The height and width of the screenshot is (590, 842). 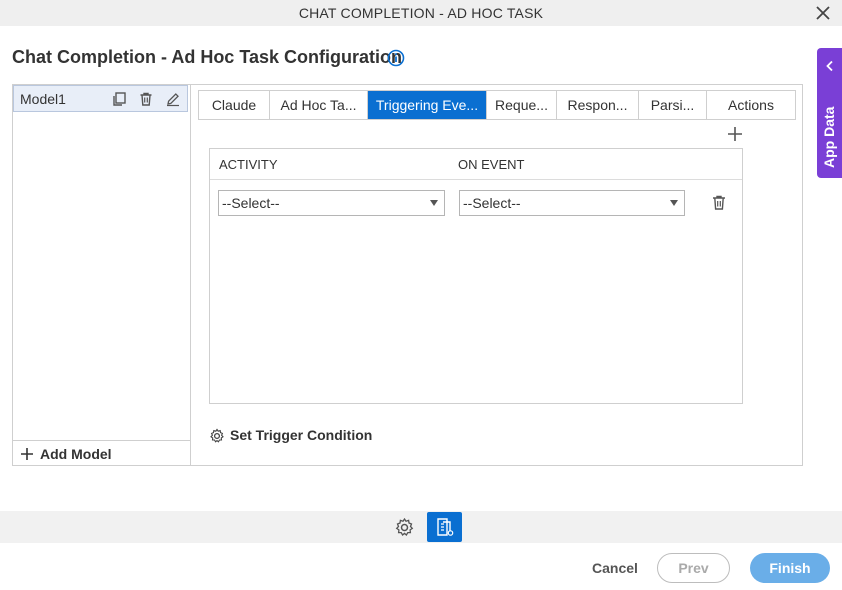 I want to click on model-label: Model1, so click(x=43, y=99).